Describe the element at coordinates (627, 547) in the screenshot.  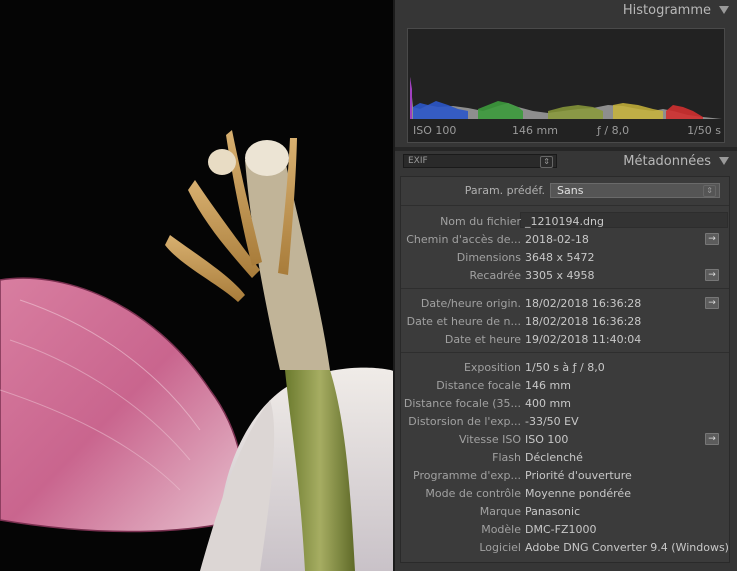
I see `metadata-value: Adobe DNG Converter 9.4 (Windows)` at that location.